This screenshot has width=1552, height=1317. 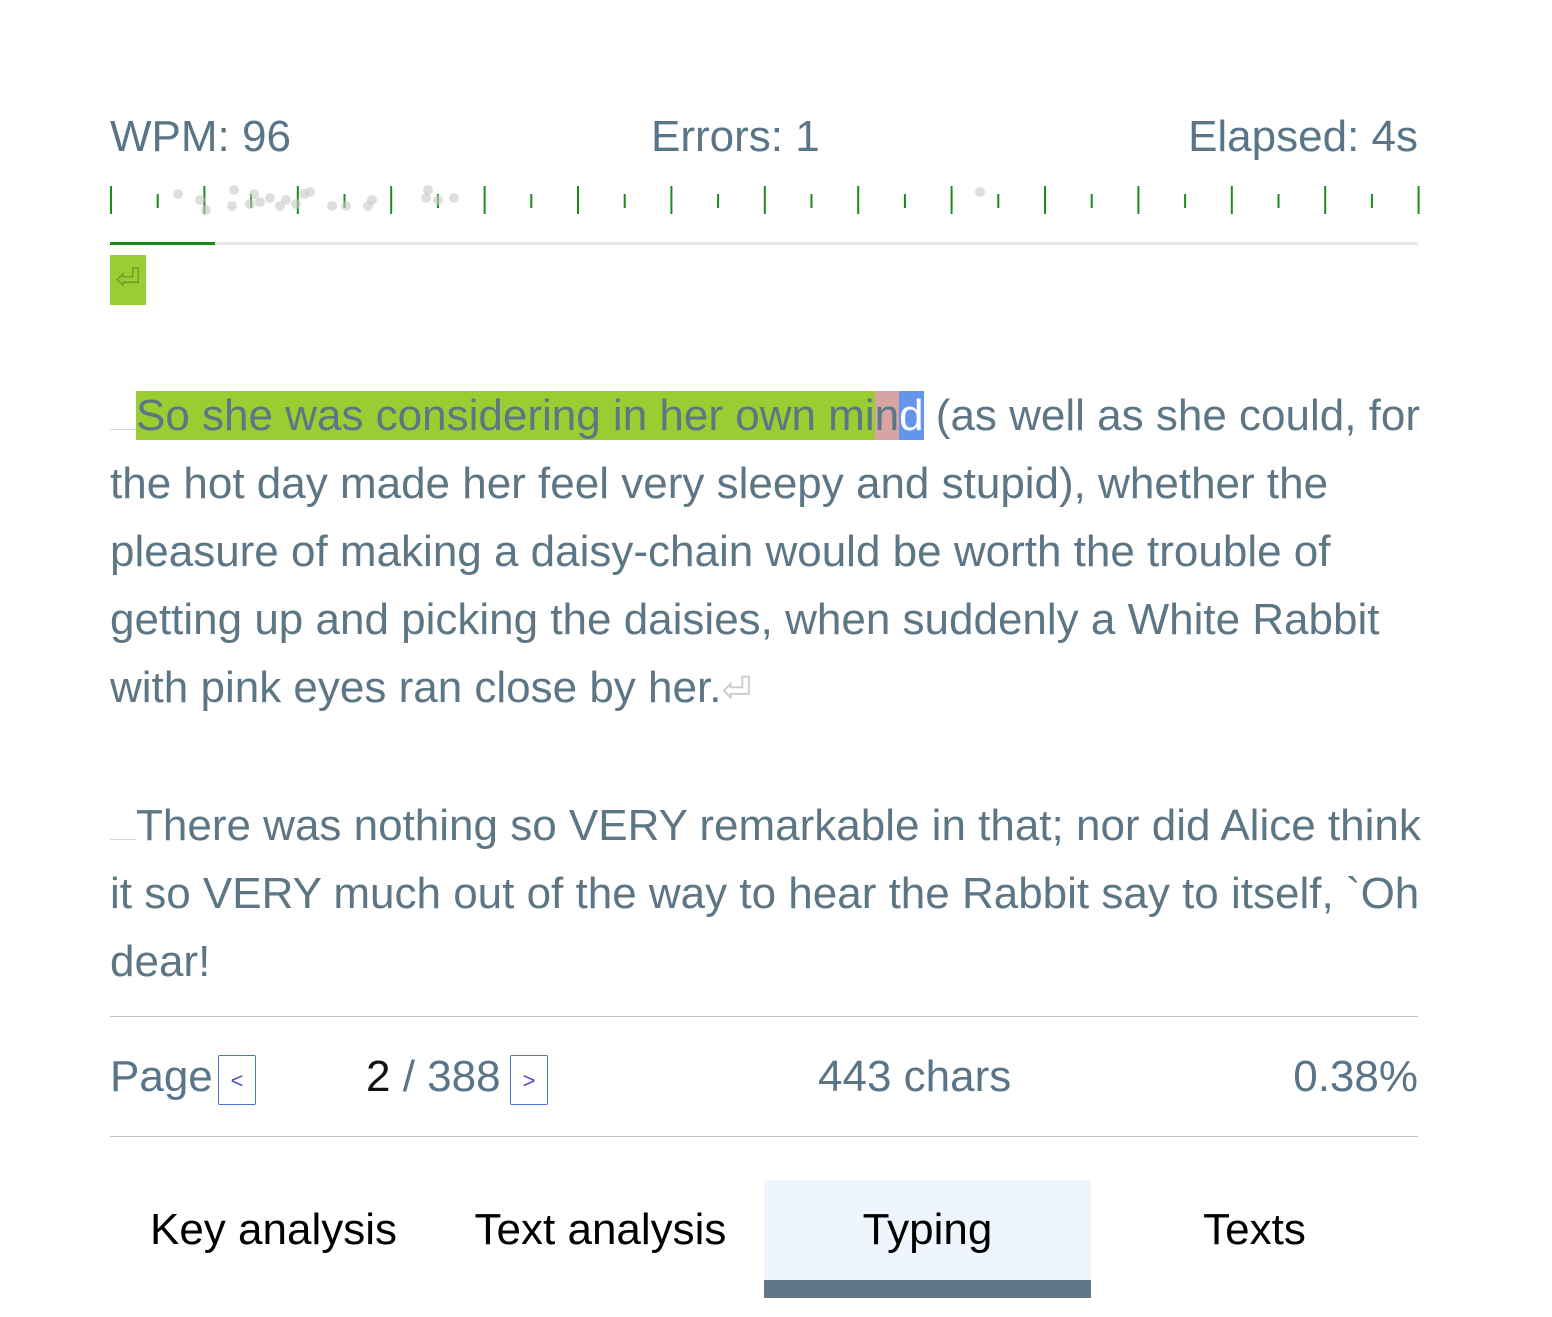 I want to click on errors-readout: Errors: 1, so click(x=735, y=136).